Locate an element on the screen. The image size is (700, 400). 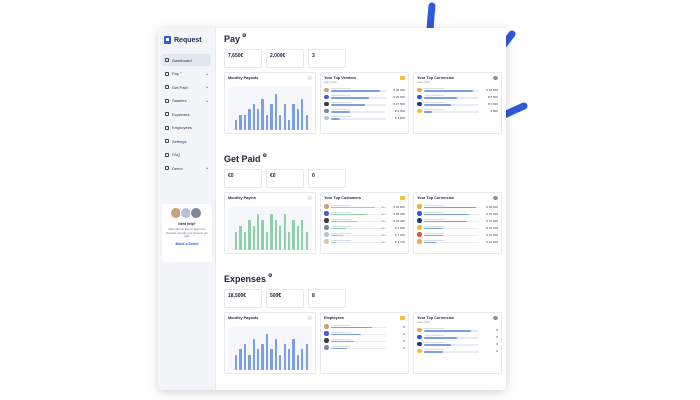
list-item: € 30.000 is located at coordinates (364, 90).